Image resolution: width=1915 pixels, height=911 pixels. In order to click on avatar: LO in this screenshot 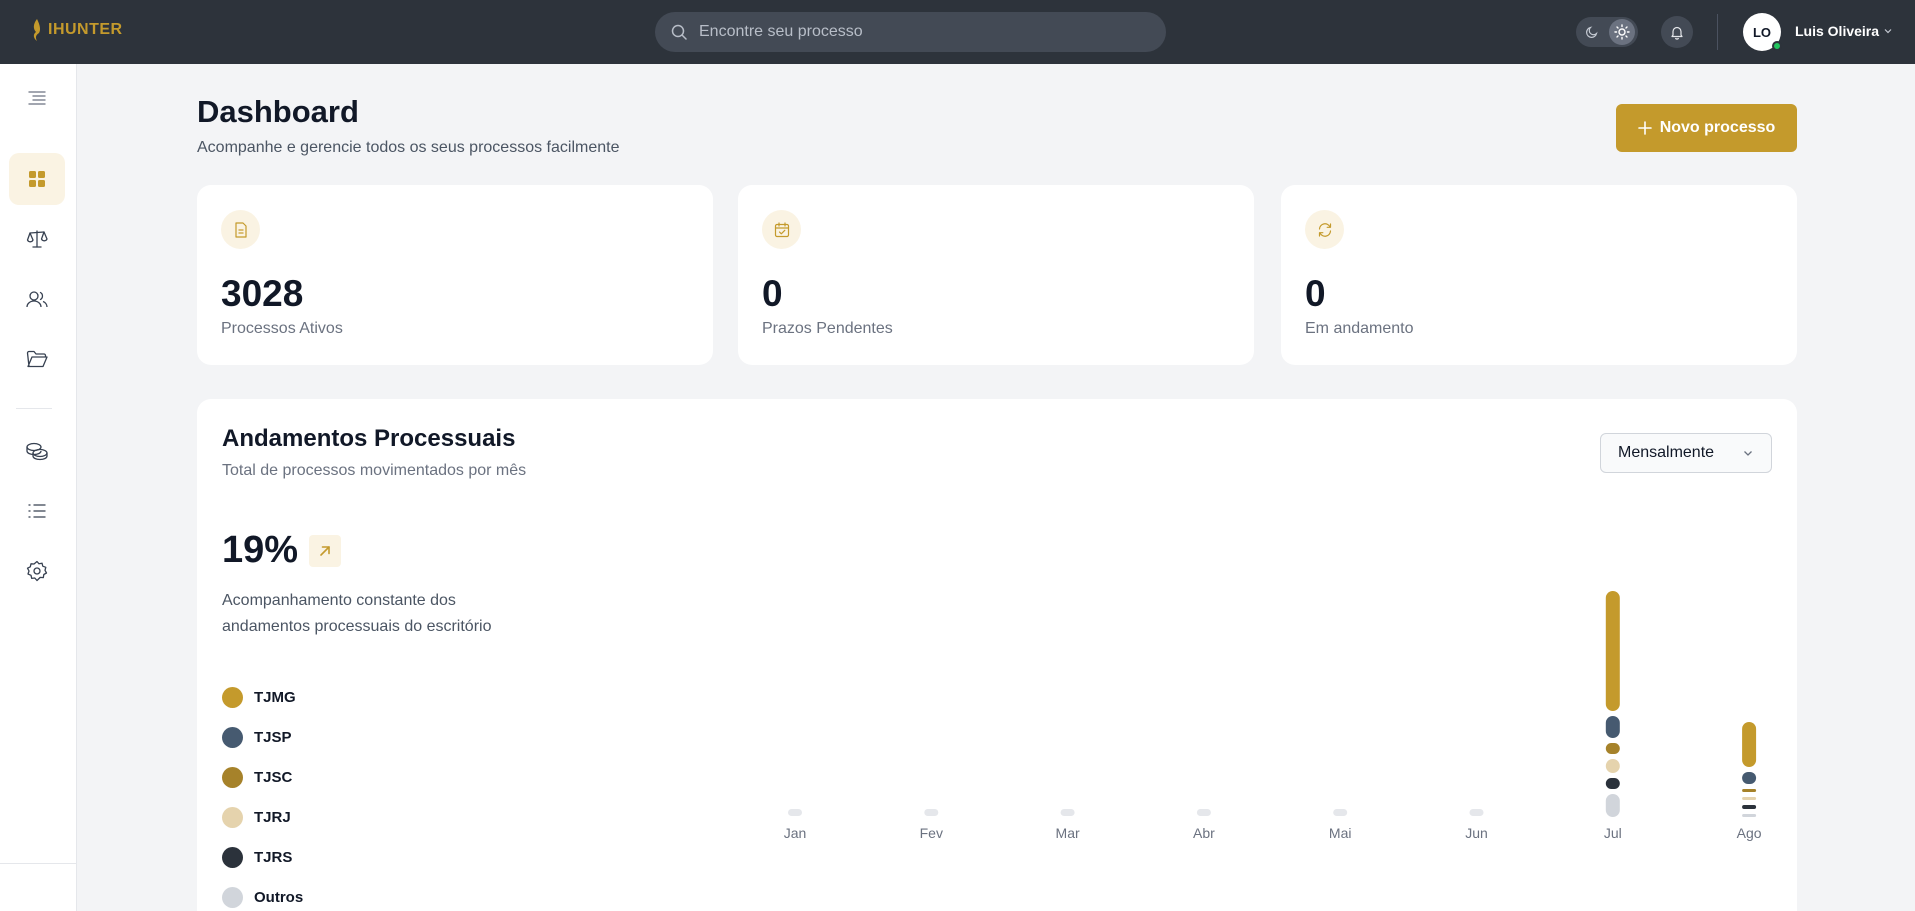, I will do `click(1762, 32)`.